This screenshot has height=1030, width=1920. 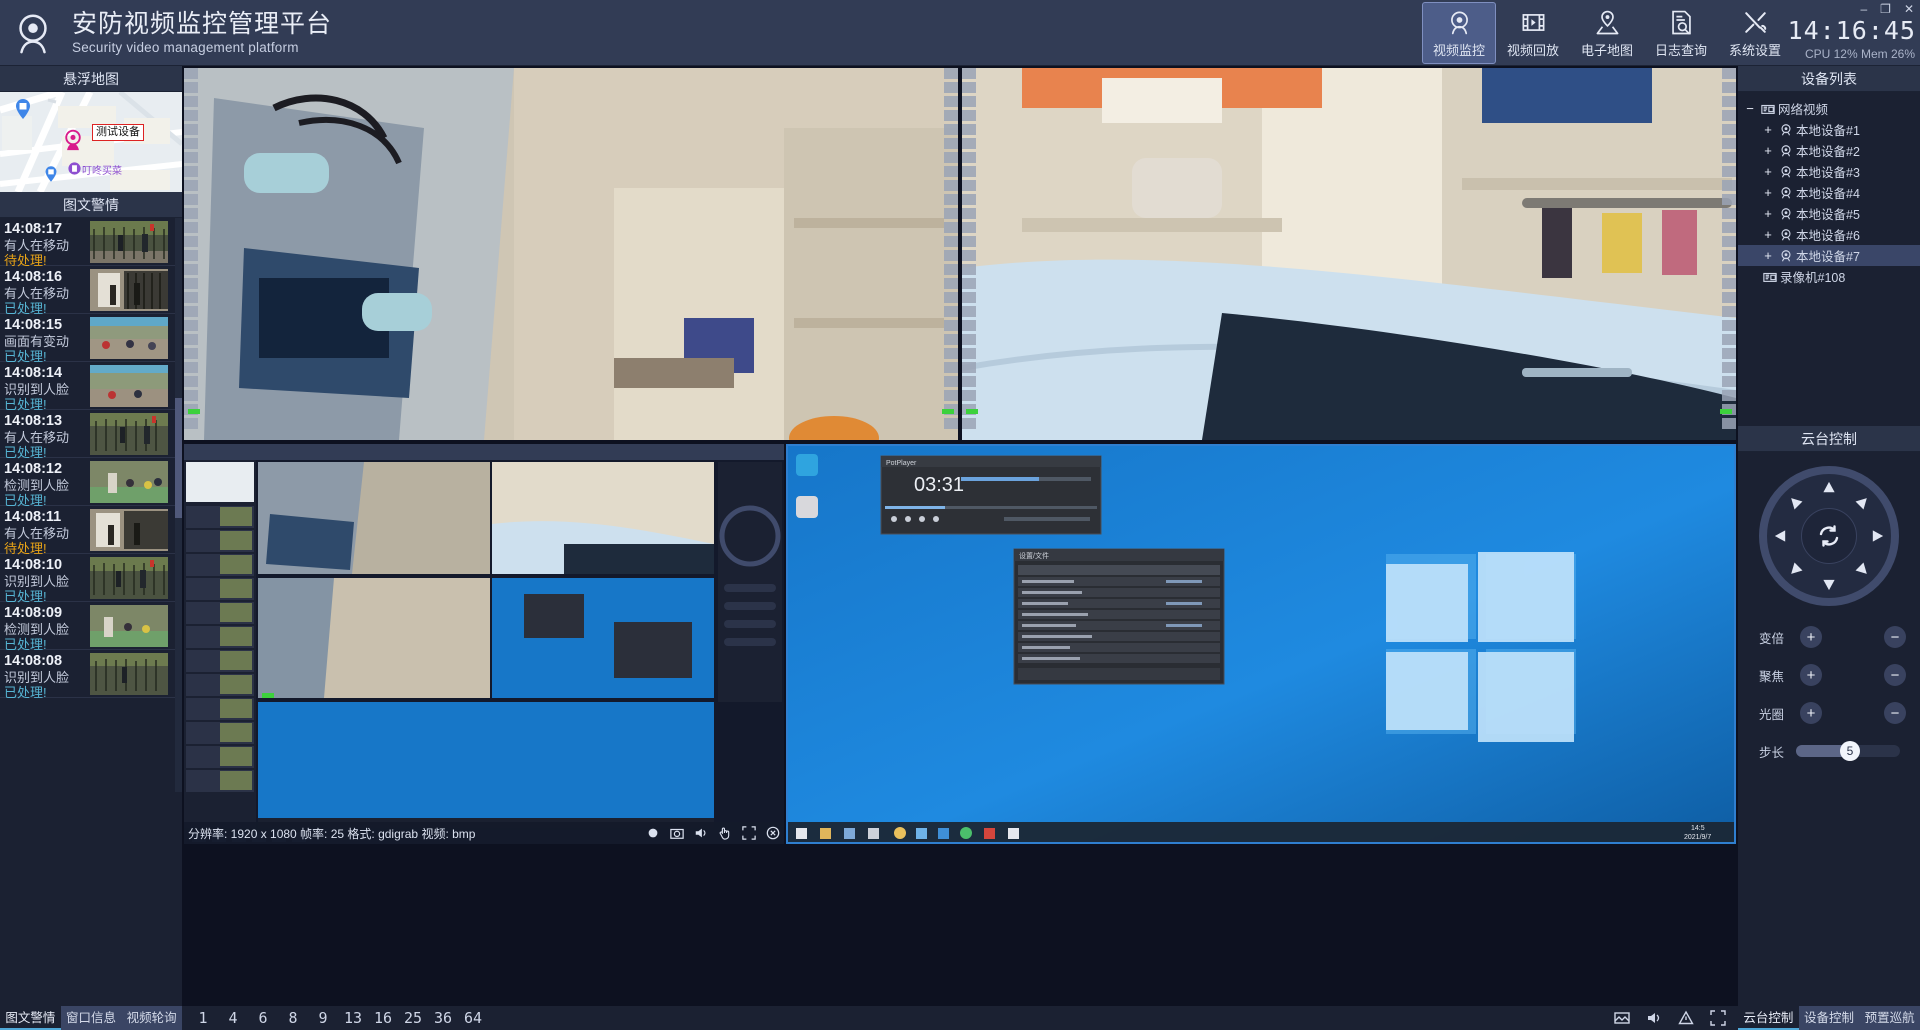 What do you see at coordinates (30, 1018) in the screenshot?
I see `tab-alarm-log: 图文警情` at bounding box center [30, 1018].